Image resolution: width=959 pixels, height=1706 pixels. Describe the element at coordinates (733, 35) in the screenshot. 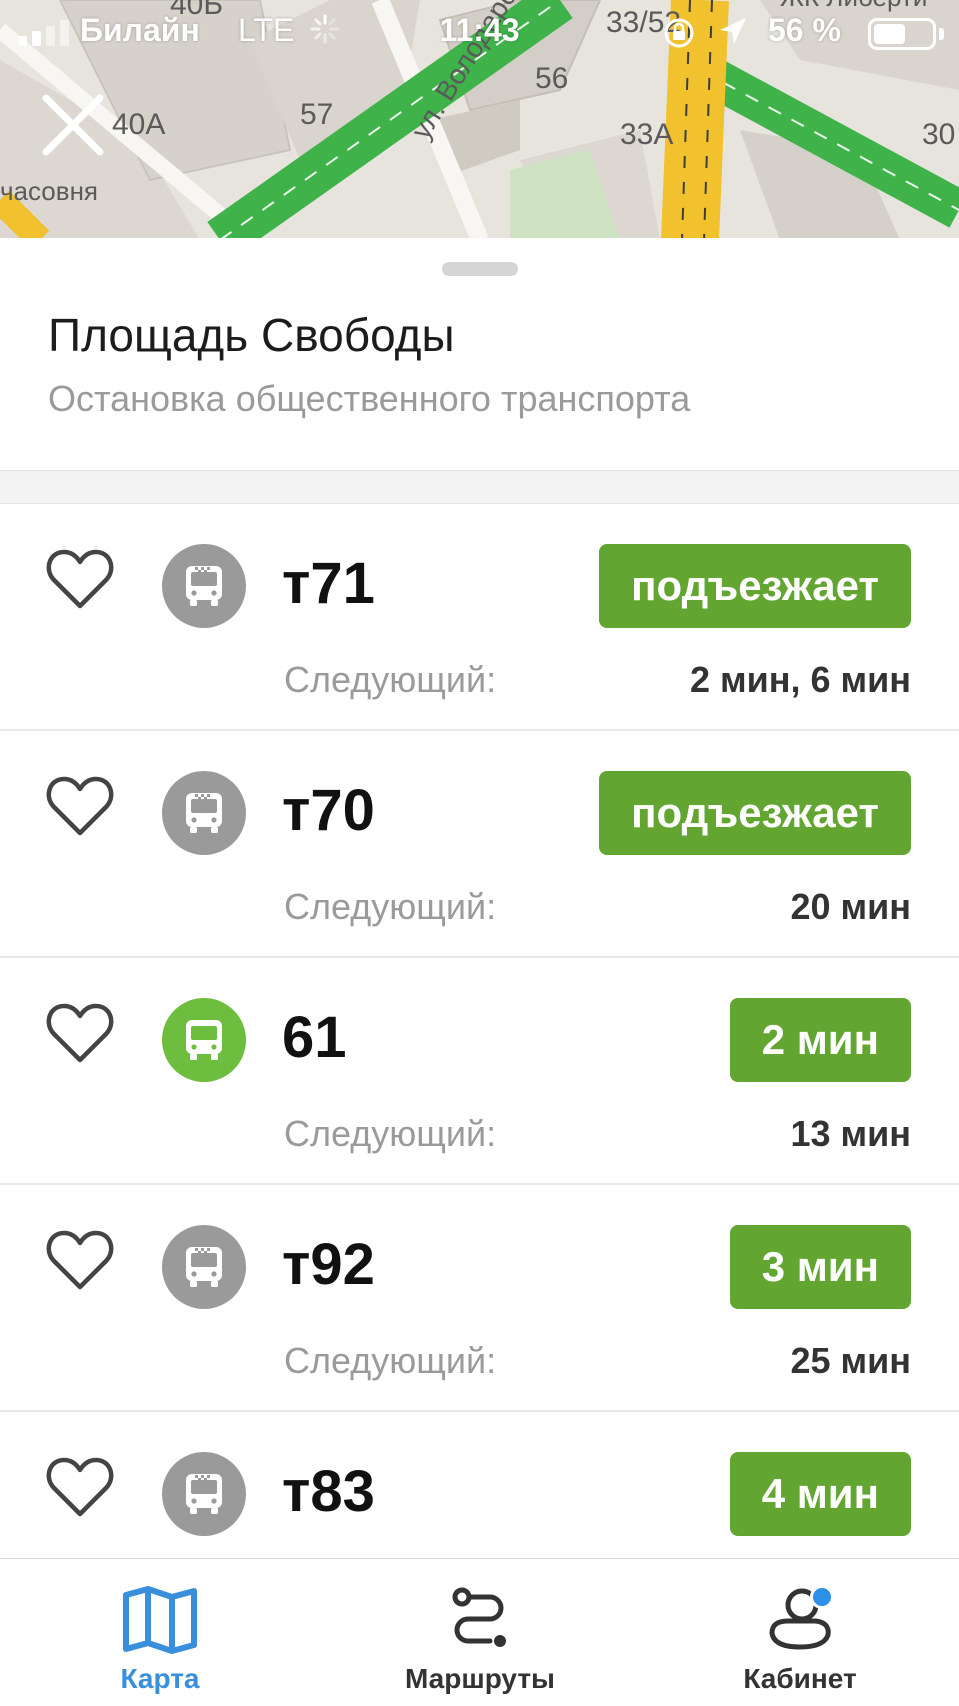

I see `location-arrow-icon` at that location.